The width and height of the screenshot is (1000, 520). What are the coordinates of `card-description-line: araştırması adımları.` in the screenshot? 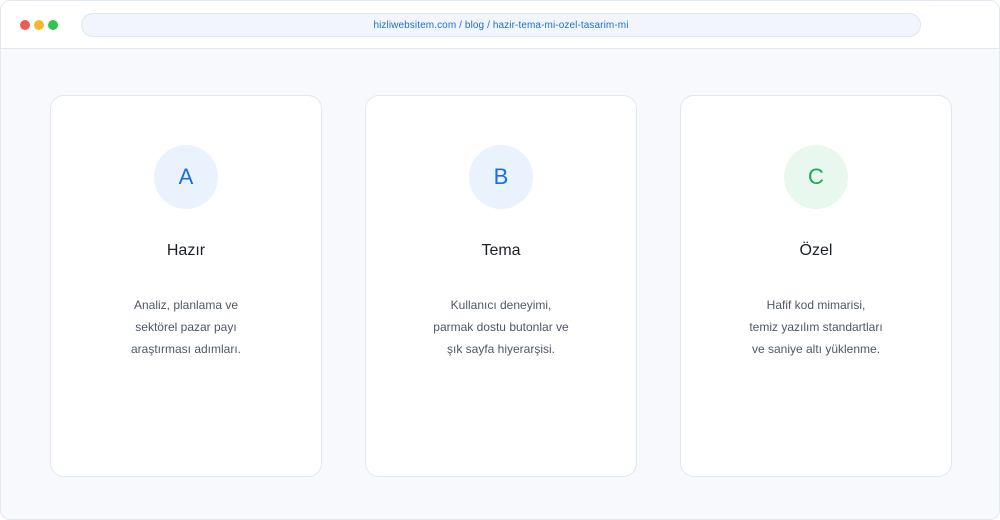 It's located at (186, 349).